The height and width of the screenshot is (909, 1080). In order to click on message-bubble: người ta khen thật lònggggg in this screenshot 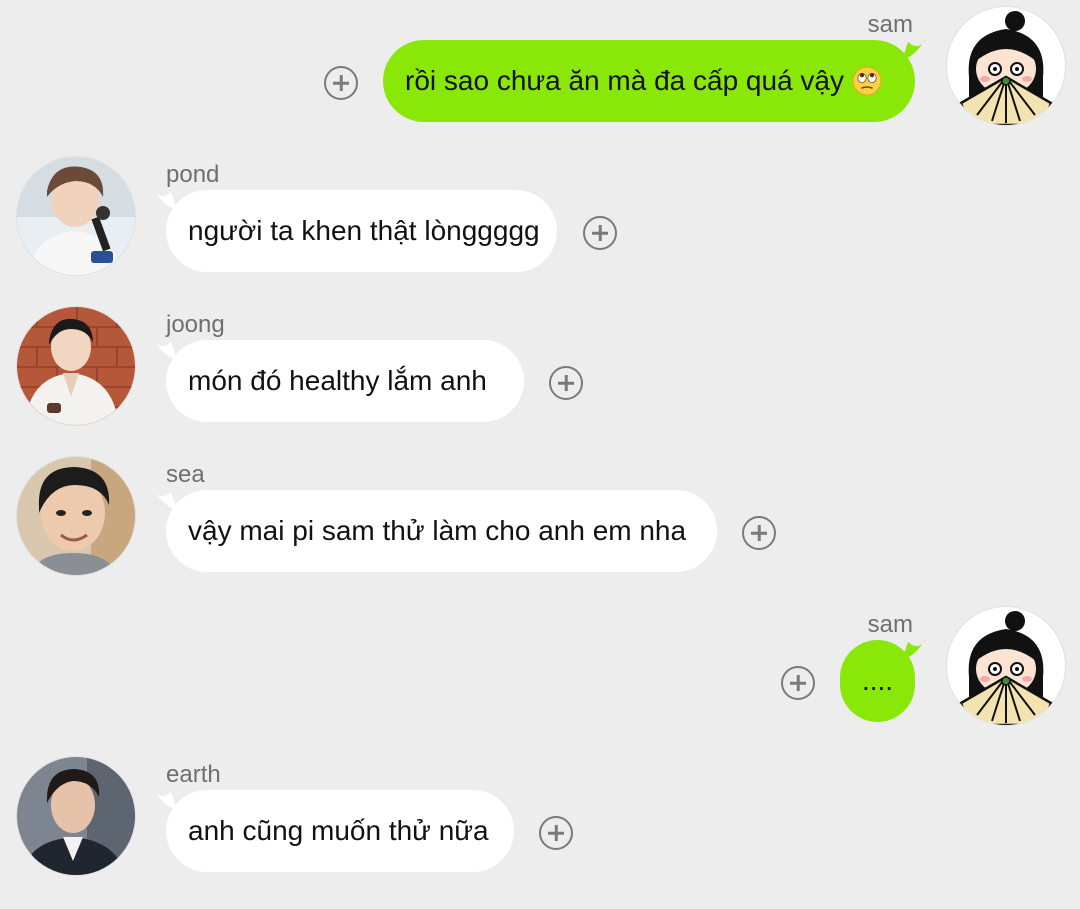, I will do `click(361, 231)`.